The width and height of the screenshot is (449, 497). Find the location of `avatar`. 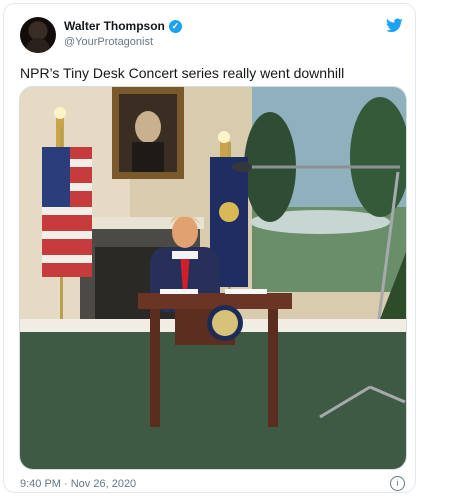

avatar is located at coordinates (38, 35).